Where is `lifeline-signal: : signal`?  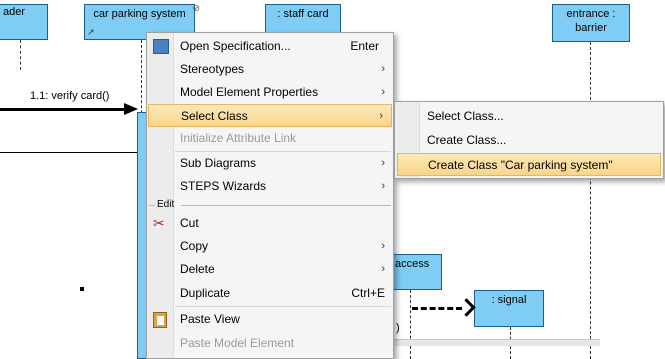
lifeline-signal: : signal is located at coordinates (509, 308).